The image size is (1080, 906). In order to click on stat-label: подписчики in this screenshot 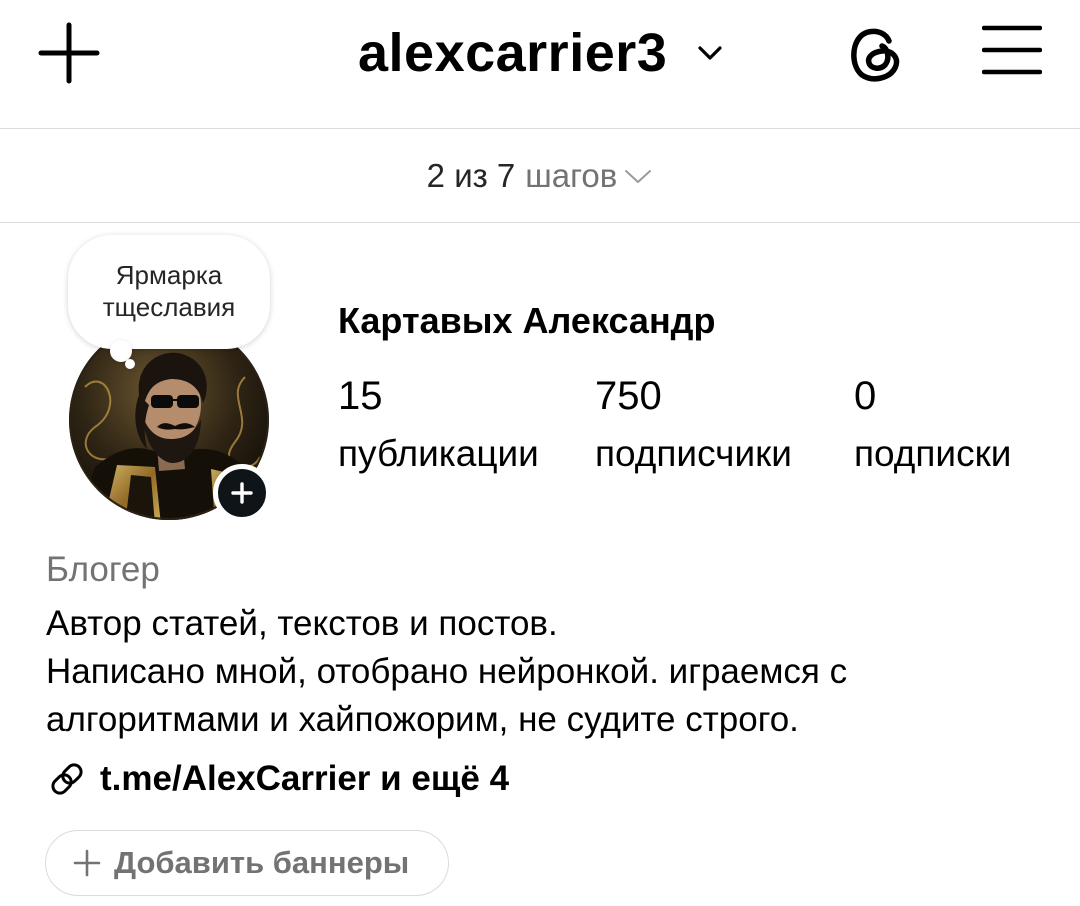, I will do `click(693, 453)`.